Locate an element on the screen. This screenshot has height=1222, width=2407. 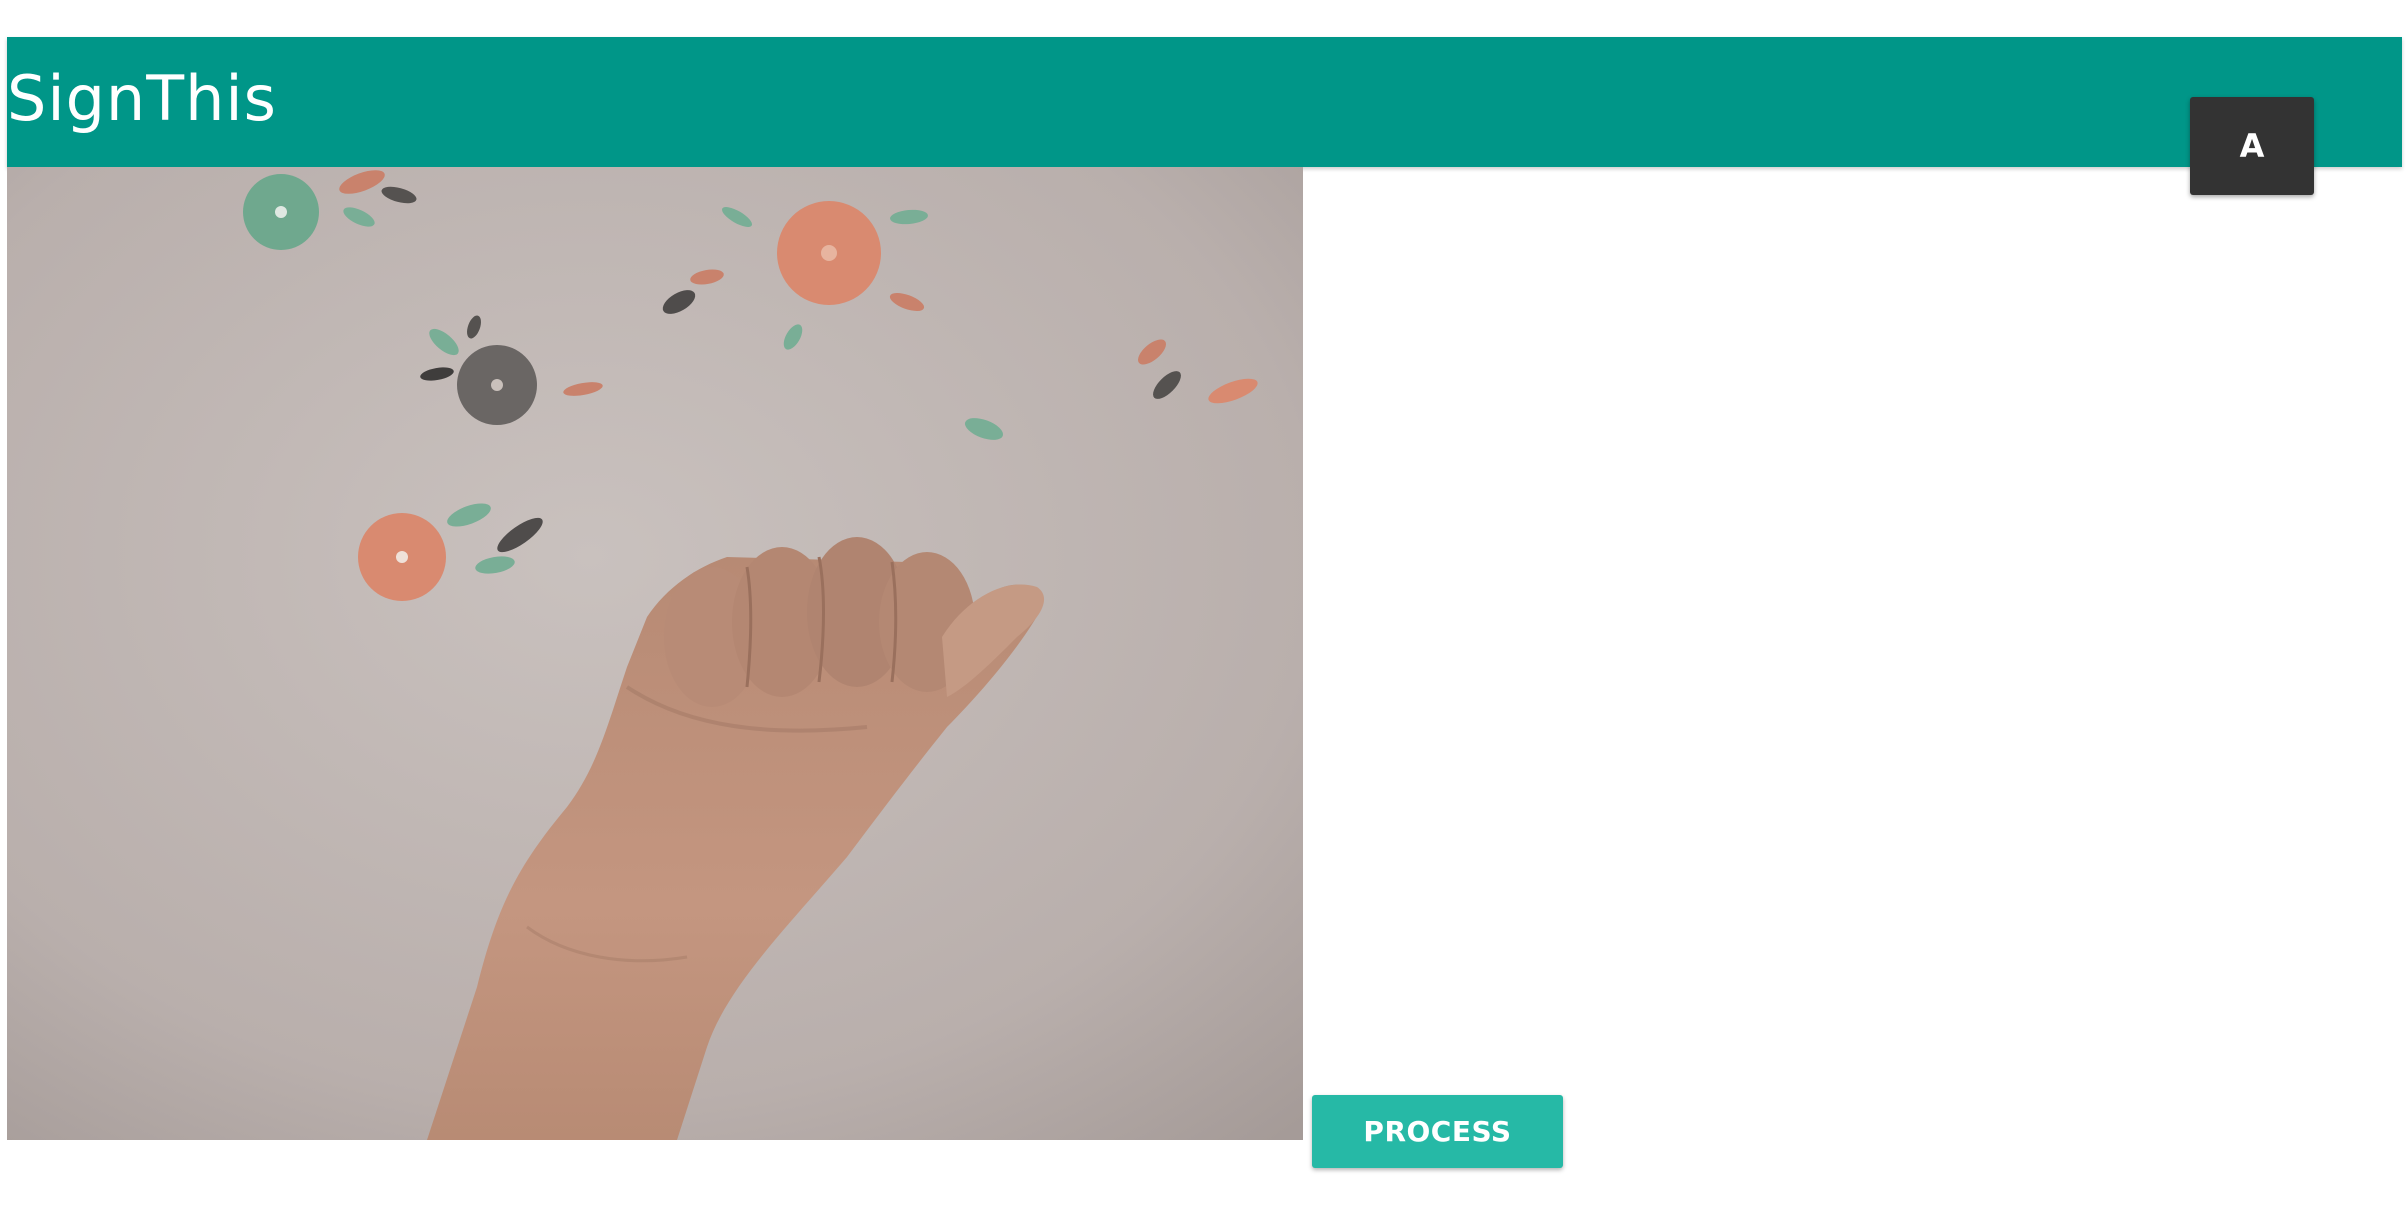
predicted-letter-badge: A is located at coordinates (2252, 146).